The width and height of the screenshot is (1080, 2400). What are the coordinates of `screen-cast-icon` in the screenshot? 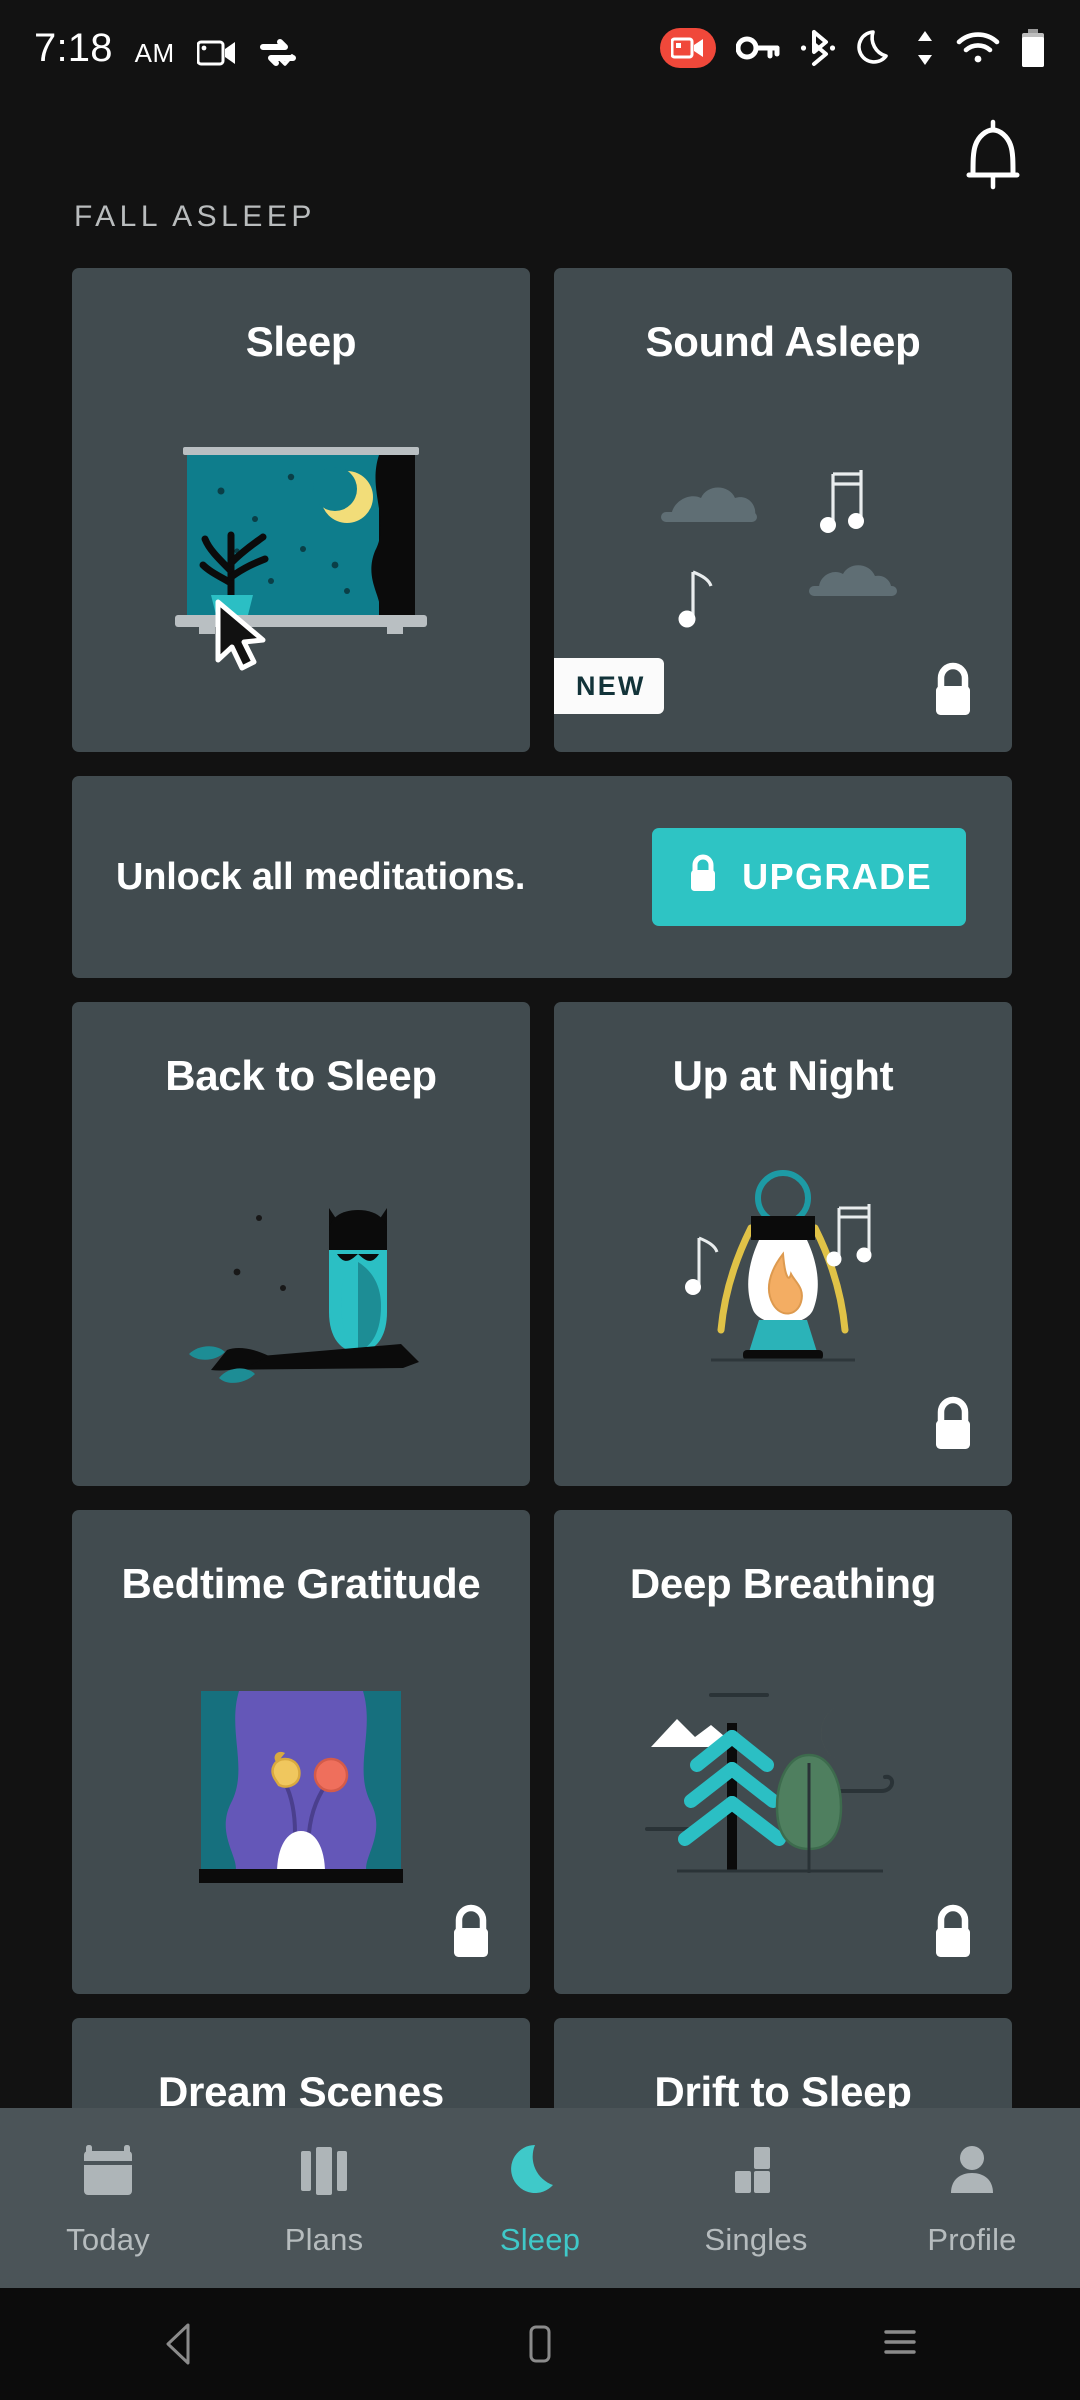 It's located at (216, 53).